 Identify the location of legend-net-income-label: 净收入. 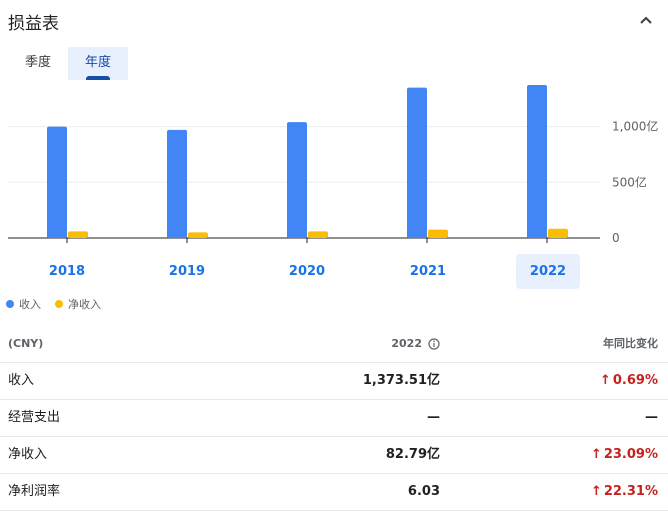
(84, 304).